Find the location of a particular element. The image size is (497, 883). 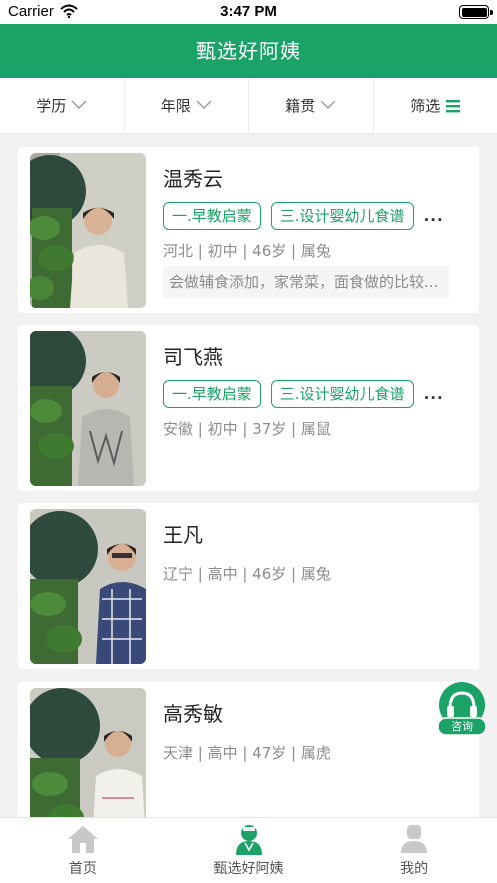

caregiver-info: 辽宁 | 高中 | 46岁 | 属兔 is located at coordinates (247, 574).